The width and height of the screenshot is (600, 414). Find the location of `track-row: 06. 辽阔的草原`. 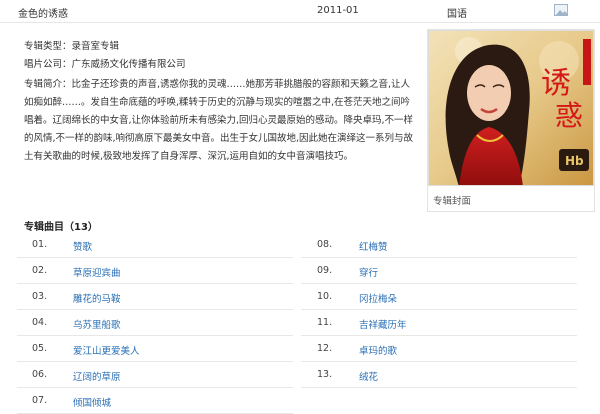

track-row: 06. 辽阔的草原 is located at coordinates (155, 375).